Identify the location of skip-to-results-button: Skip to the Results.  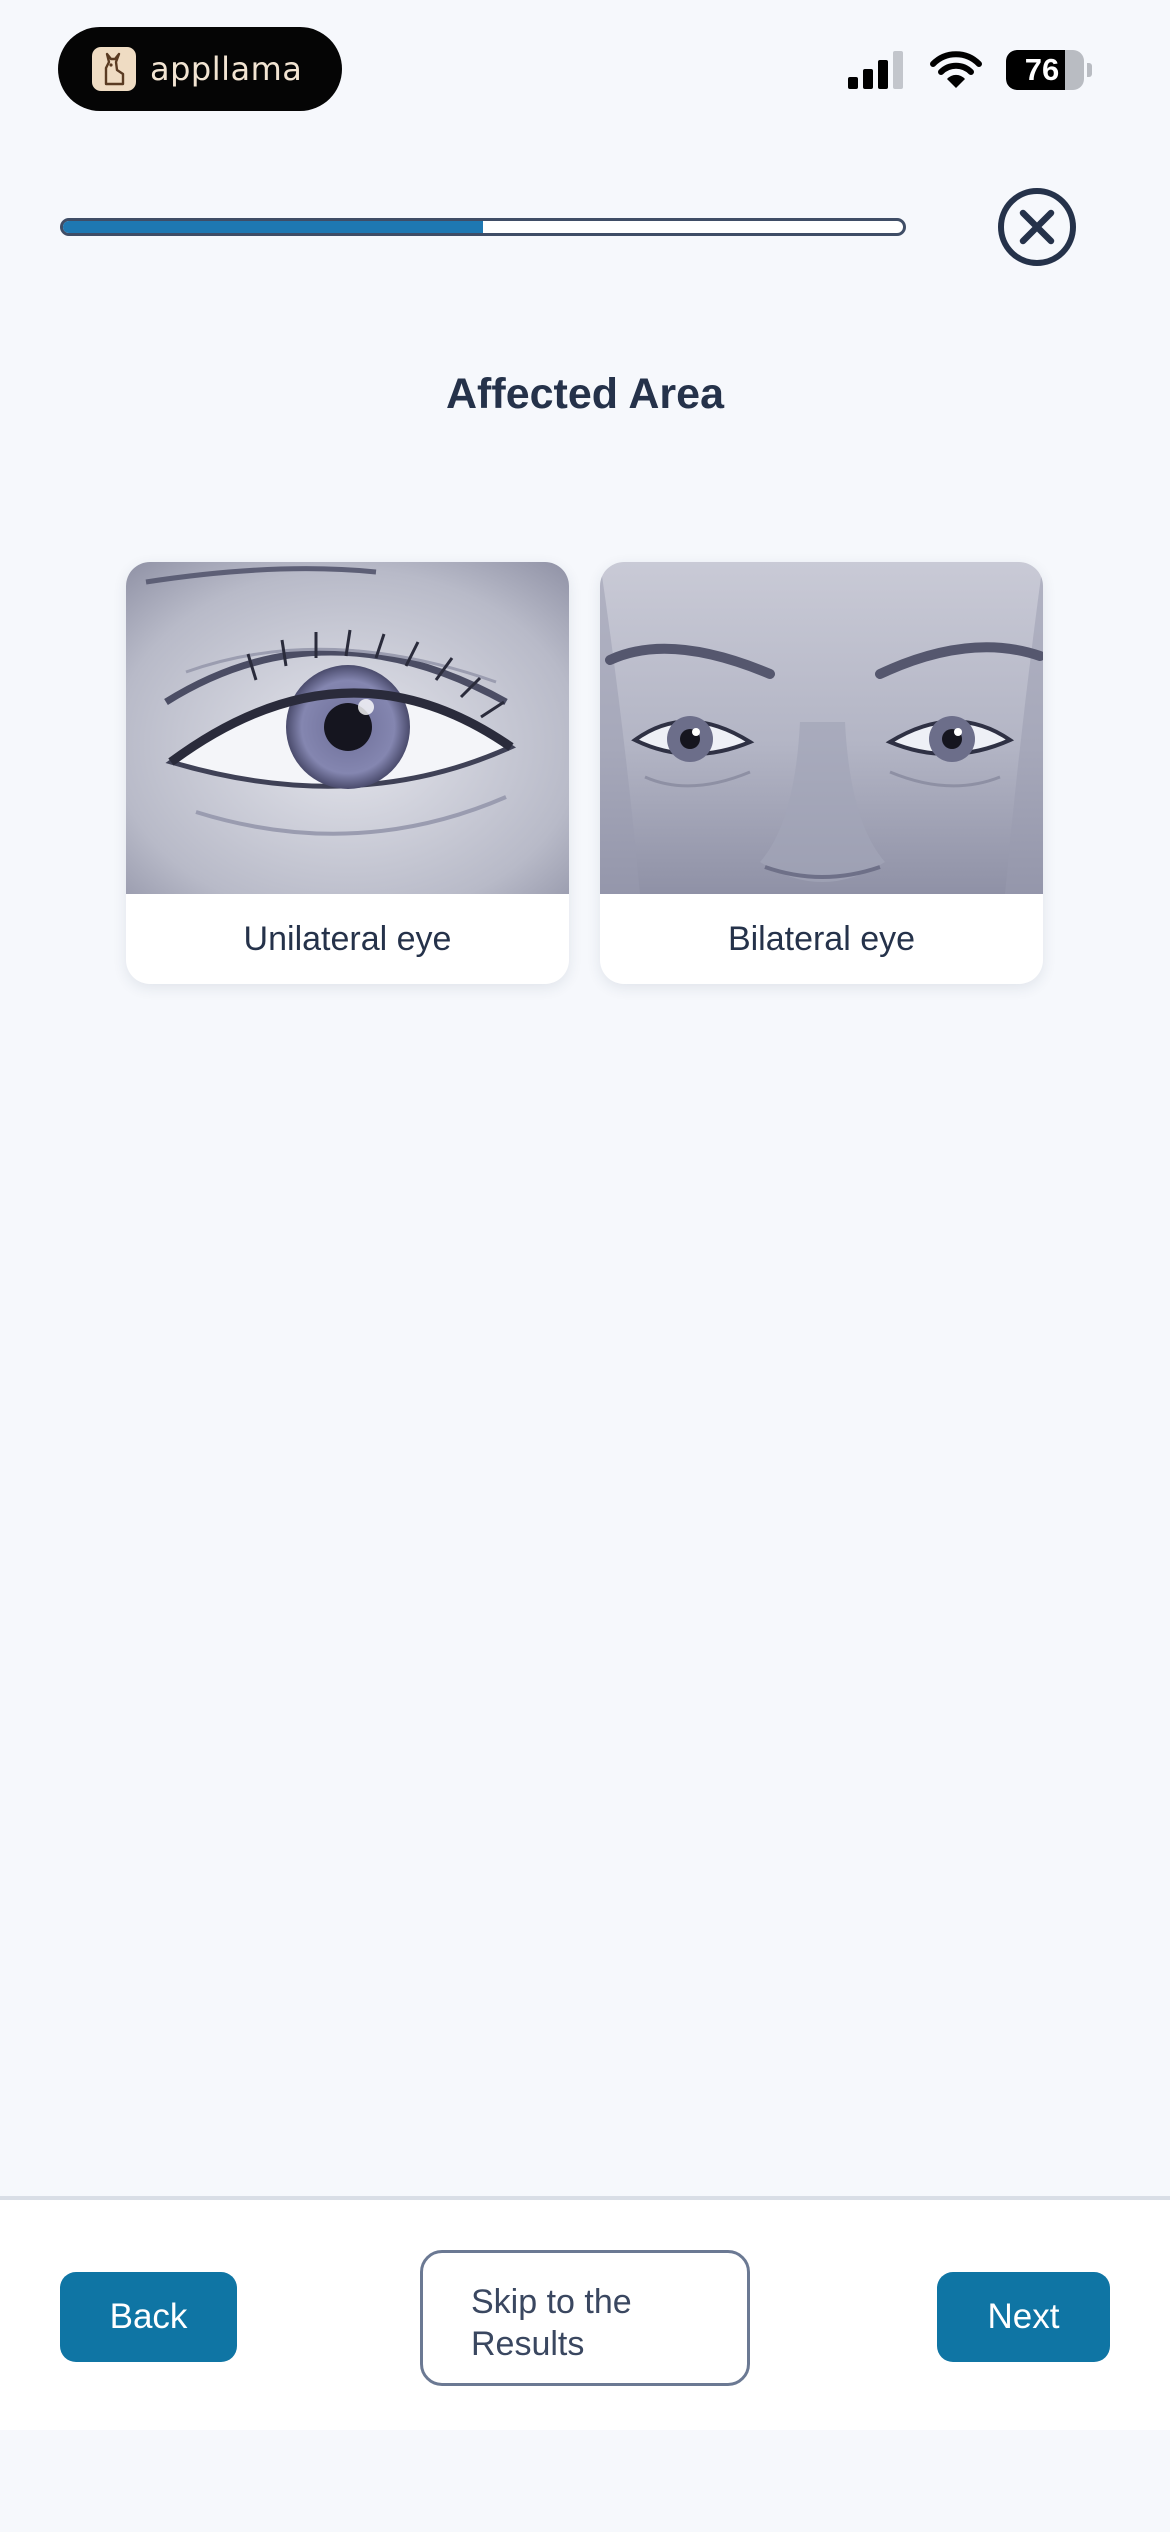
(585, 2318).